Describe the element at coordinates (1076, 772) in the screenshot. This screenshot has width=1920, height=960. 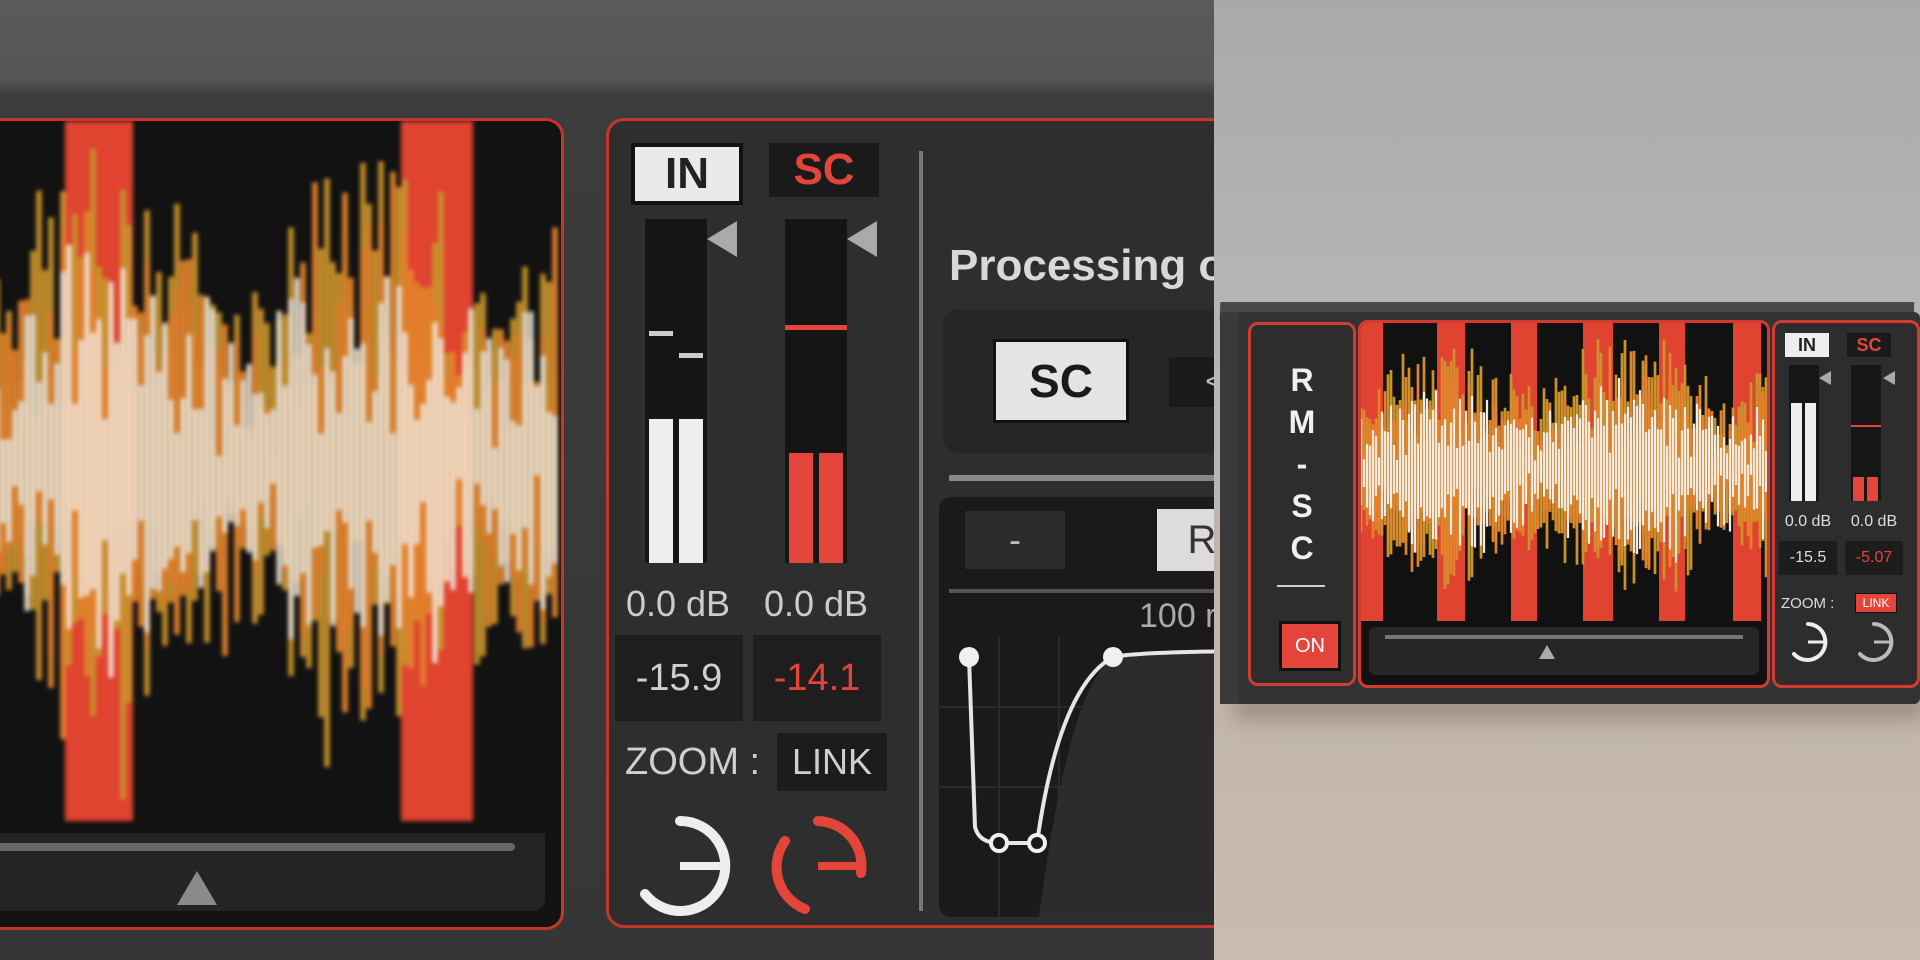
I see `envelope-curve` at that location.